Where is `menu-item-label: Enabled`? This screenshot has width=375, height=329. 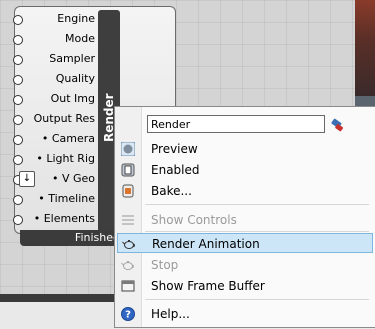
menu-item-label: Enabled is located at coordinates (175, 170).